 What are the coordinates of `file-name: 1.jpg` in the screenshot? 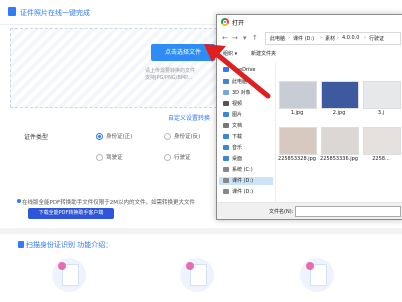 It's located at (297, 113).